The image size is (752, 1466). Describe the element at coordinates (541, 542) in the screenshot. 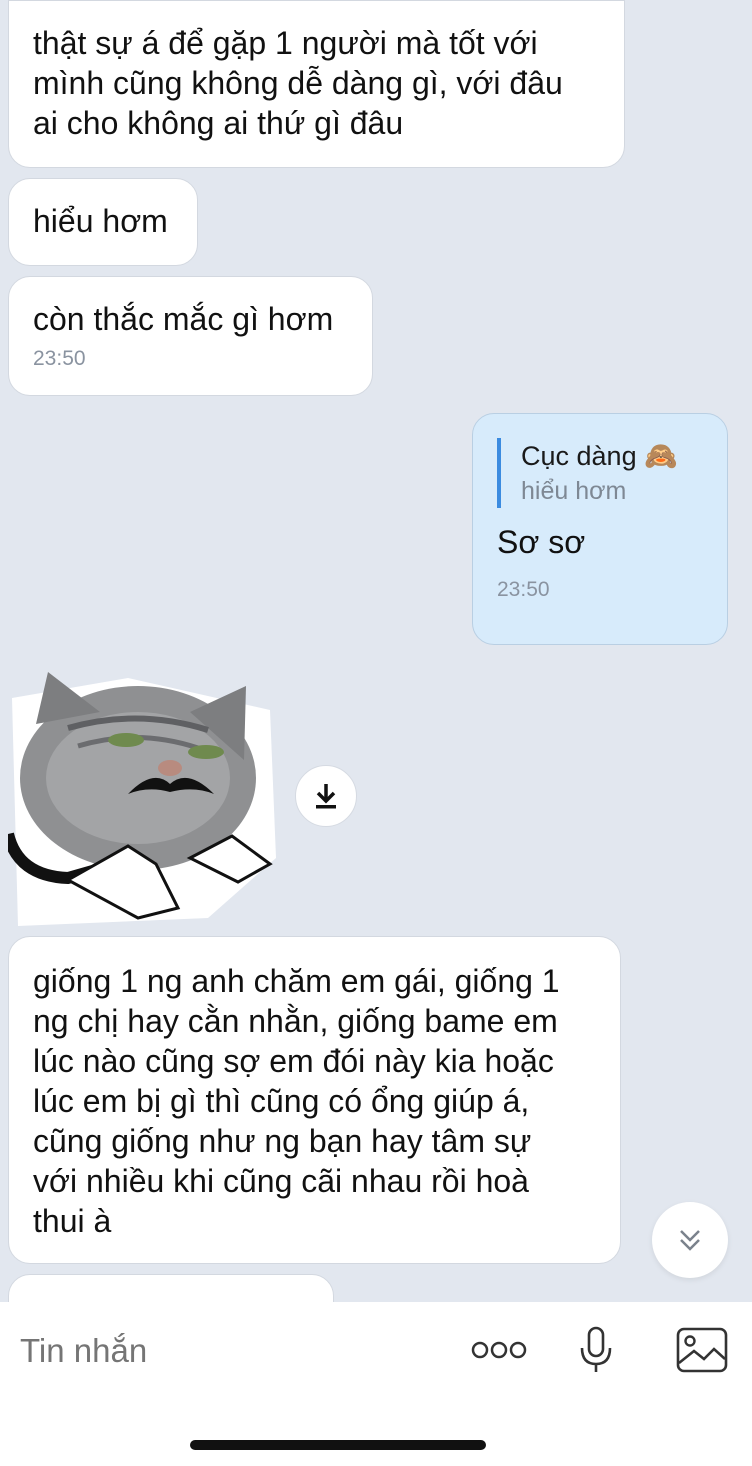

I see `message-text: Sơ sơ` at that location.